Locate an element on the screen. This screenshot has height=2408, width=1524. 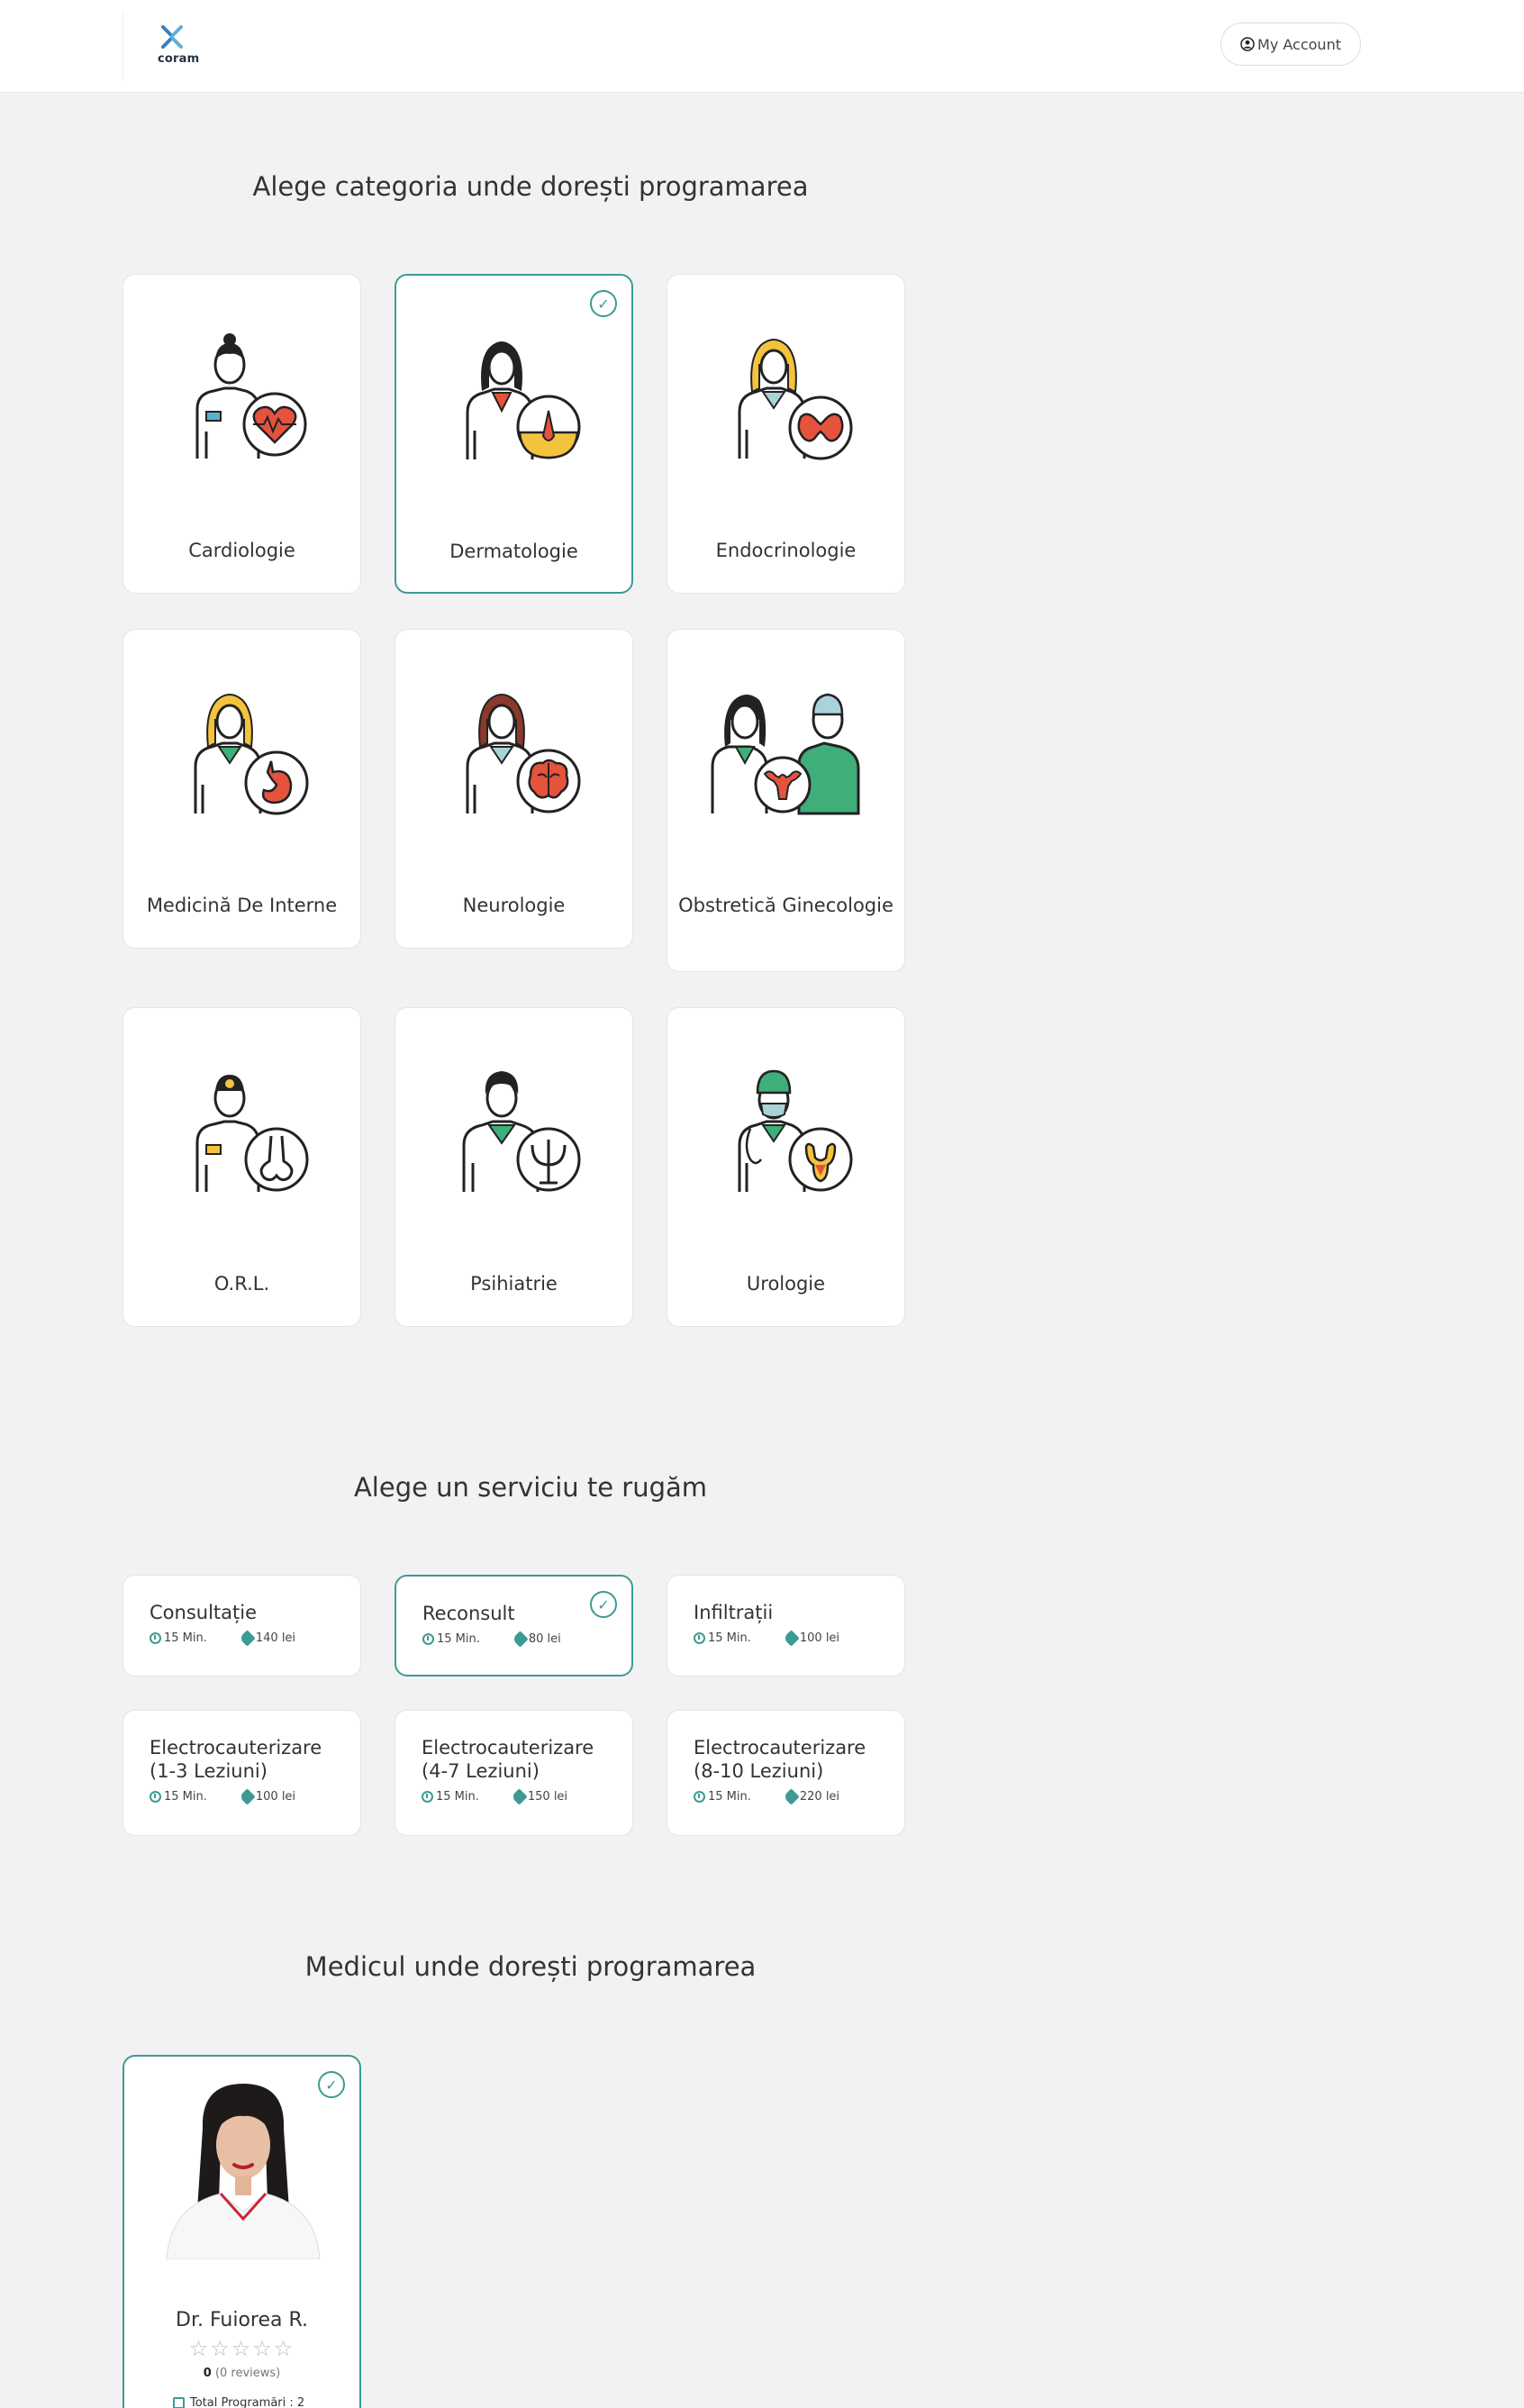
doctor-photo is located at coordinates (243, 2167).